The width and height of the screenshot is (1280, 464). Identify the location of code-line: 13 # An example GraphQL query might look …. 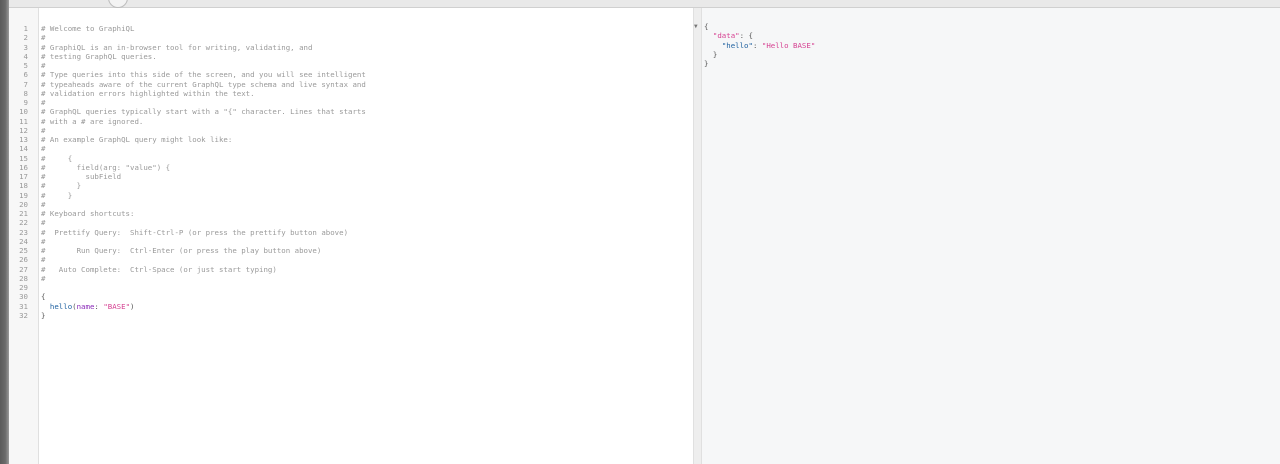
(351, 139).